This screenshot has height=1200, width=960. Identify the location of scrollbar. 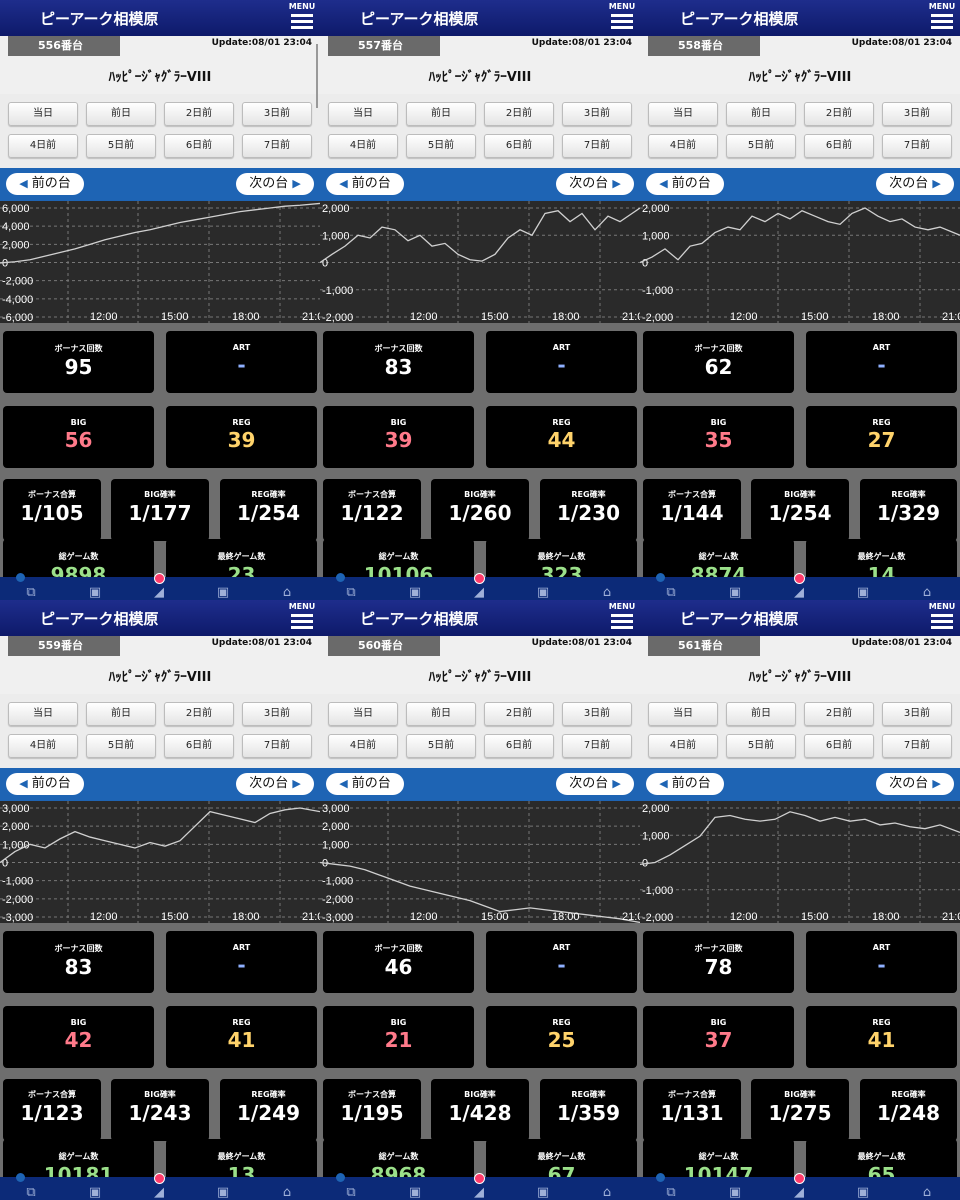
(317, 76).